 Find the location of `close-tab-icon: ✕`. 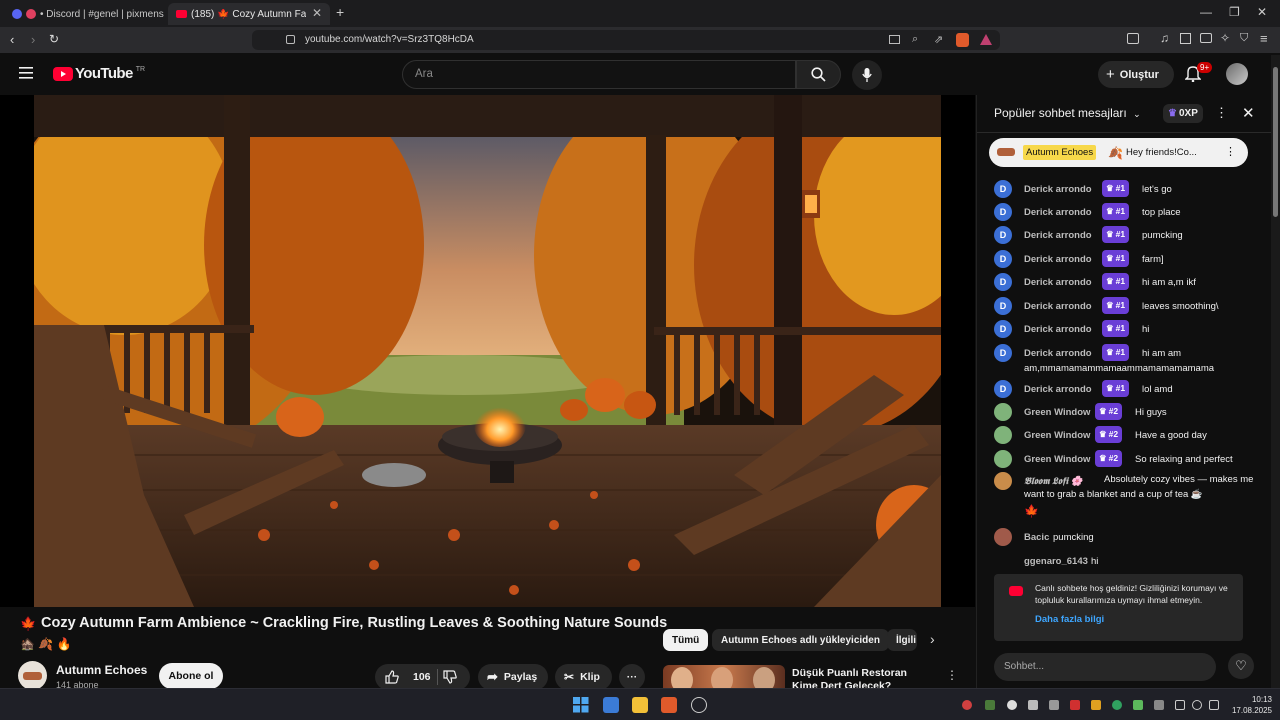

close-tab-icon: ✕ is located at coordinates (317, 13).